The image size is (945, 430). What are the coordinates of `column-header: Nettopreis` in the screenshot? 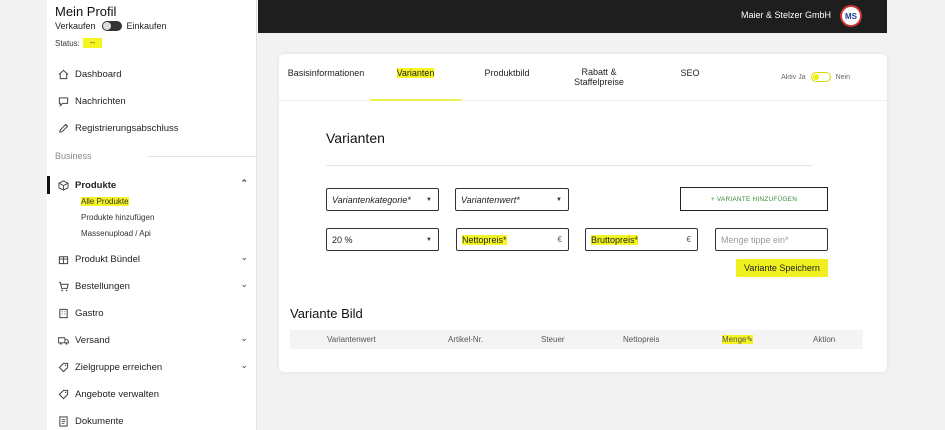 It's located at (641, 339).